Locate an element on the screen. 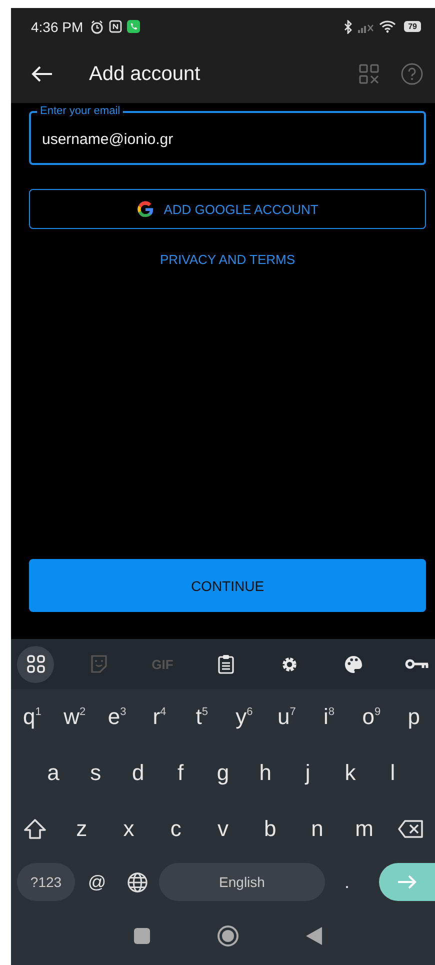 This screenshot has width=435, height=965. letter-key: t$^{5}$ is located at coordinates (202, 717).